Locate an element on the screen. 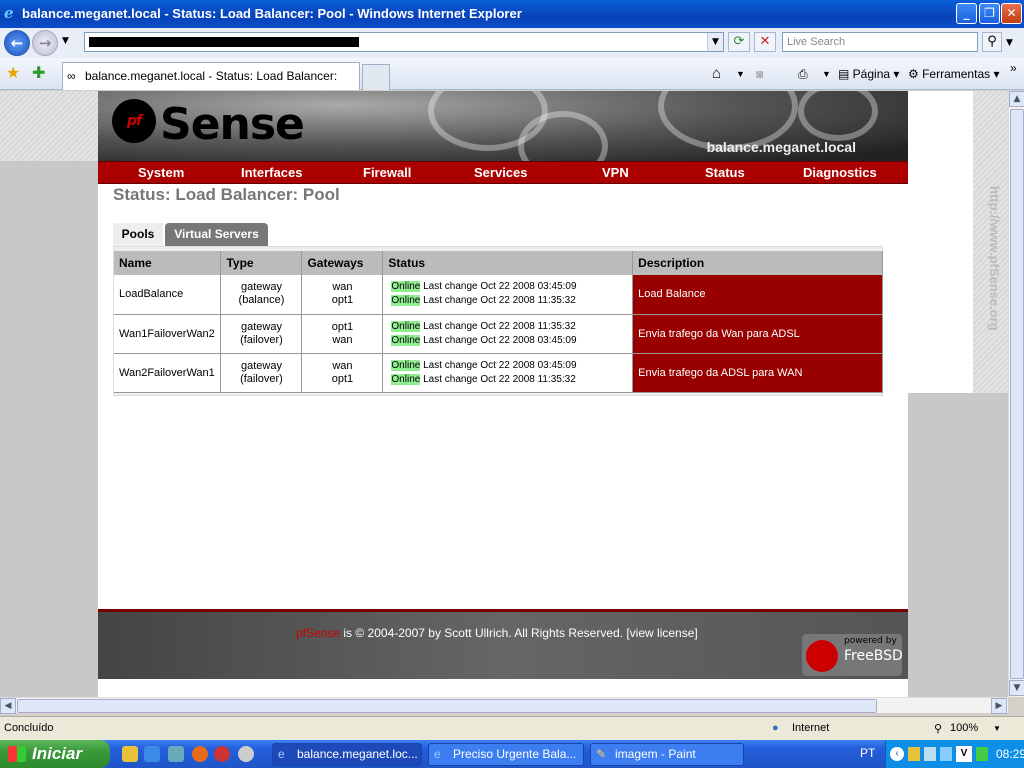  page-menu-label: Página is located at coordinates (871, 74).